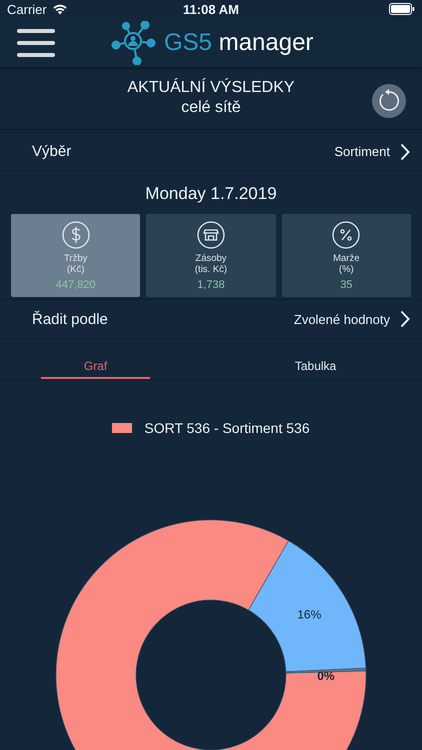  I want to click on carrier-text: Carrier, so click(27, 9).